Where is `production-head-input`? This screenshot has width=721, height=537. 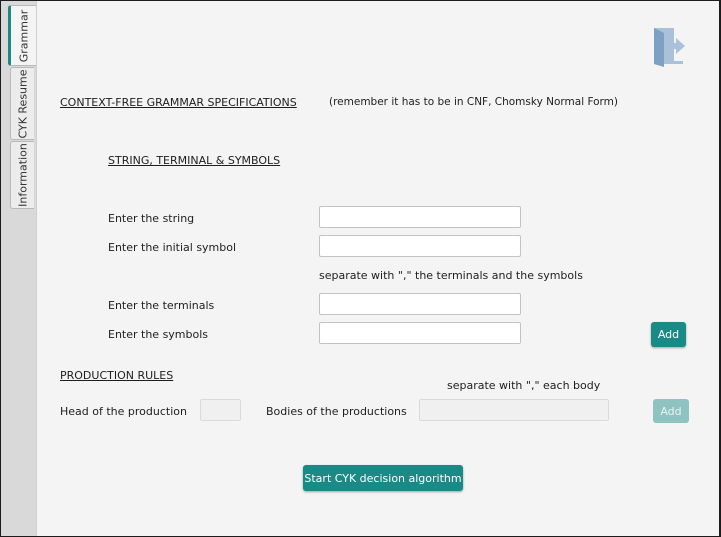
production-head-input is located at coordinates (220, 410).